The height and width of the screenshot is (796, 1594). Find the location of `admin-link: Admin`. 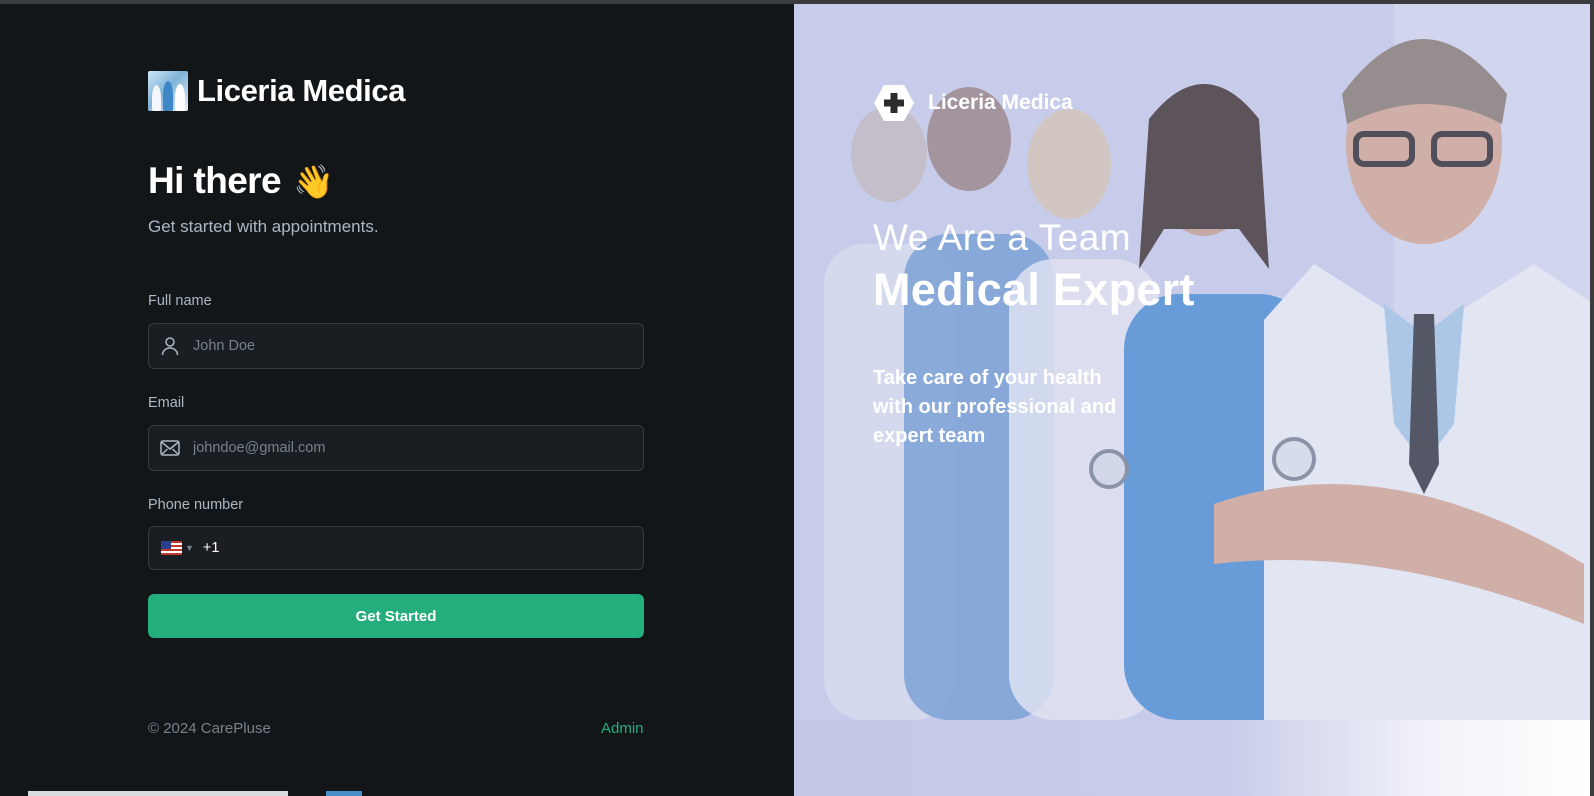

admin-link: Admin is located at coordinates (622, 728).